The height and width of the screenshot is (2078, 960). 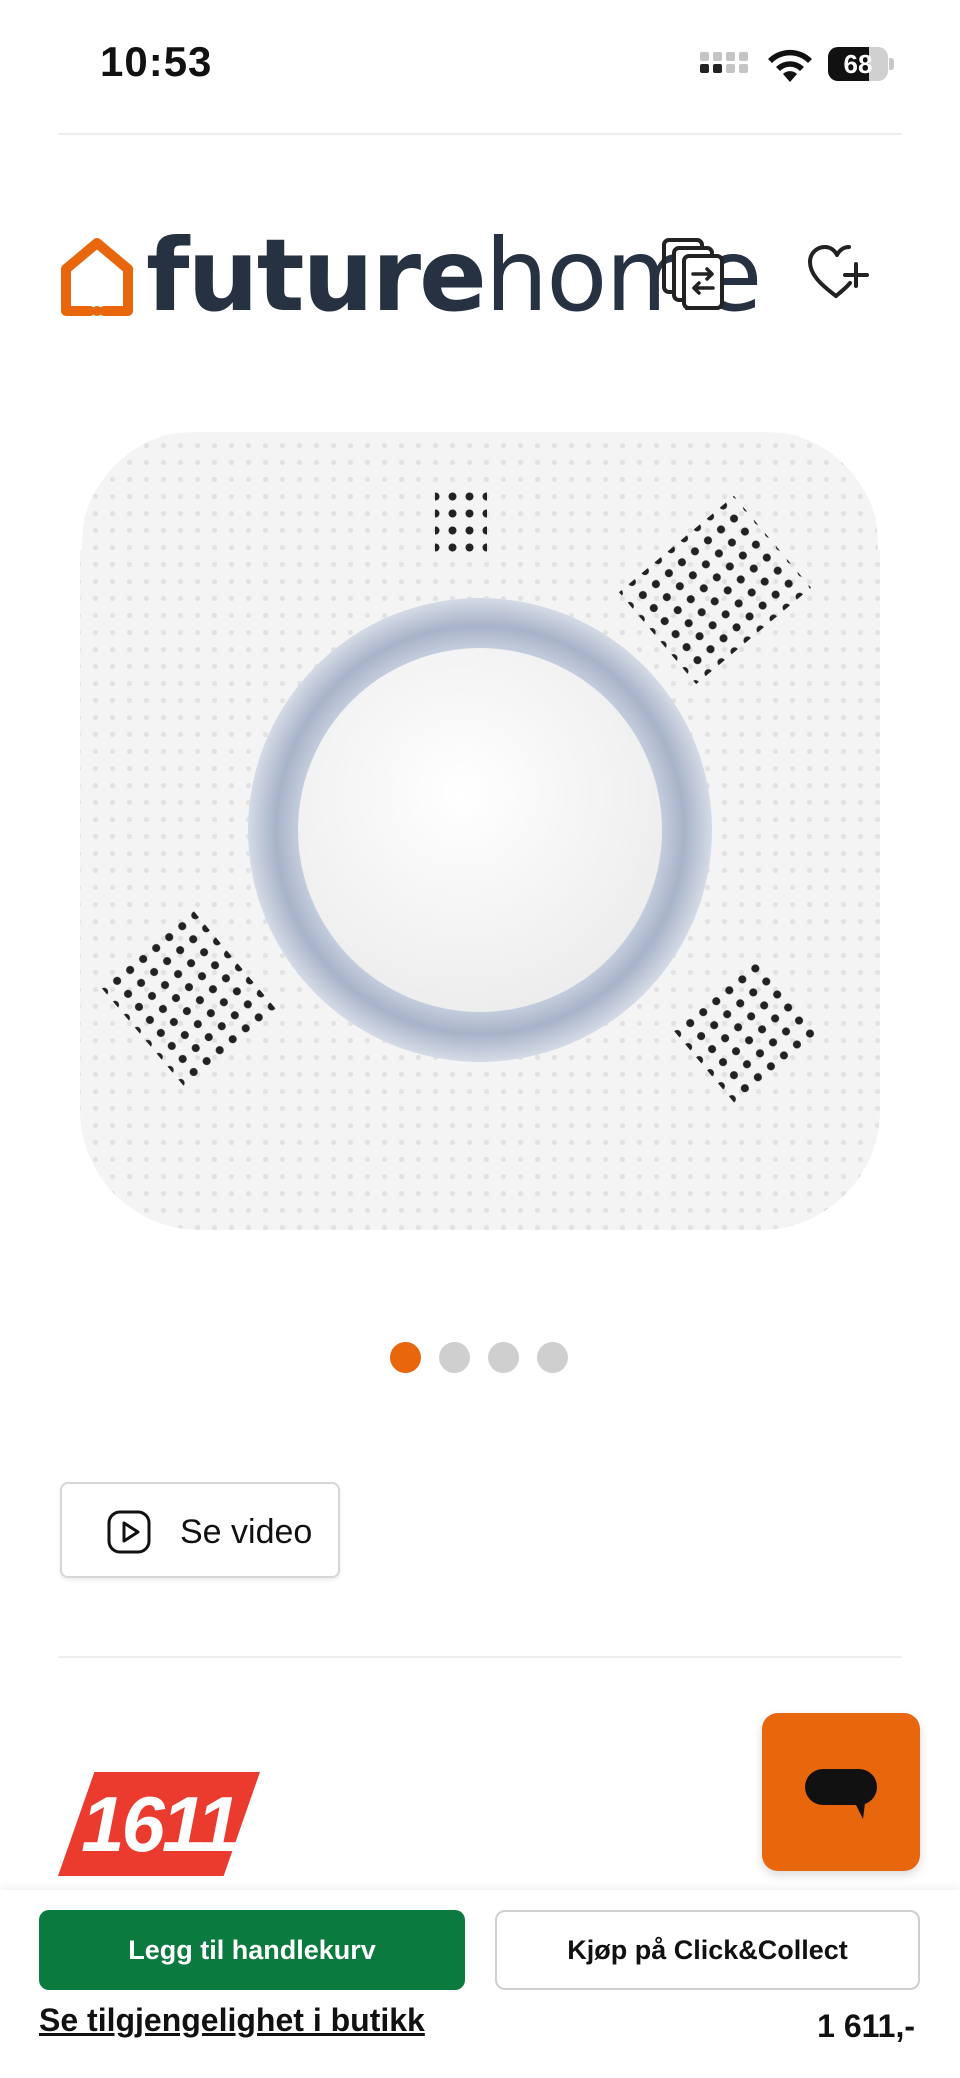 I want to click on price-badge: 1611, so click(x=159, y=1824).